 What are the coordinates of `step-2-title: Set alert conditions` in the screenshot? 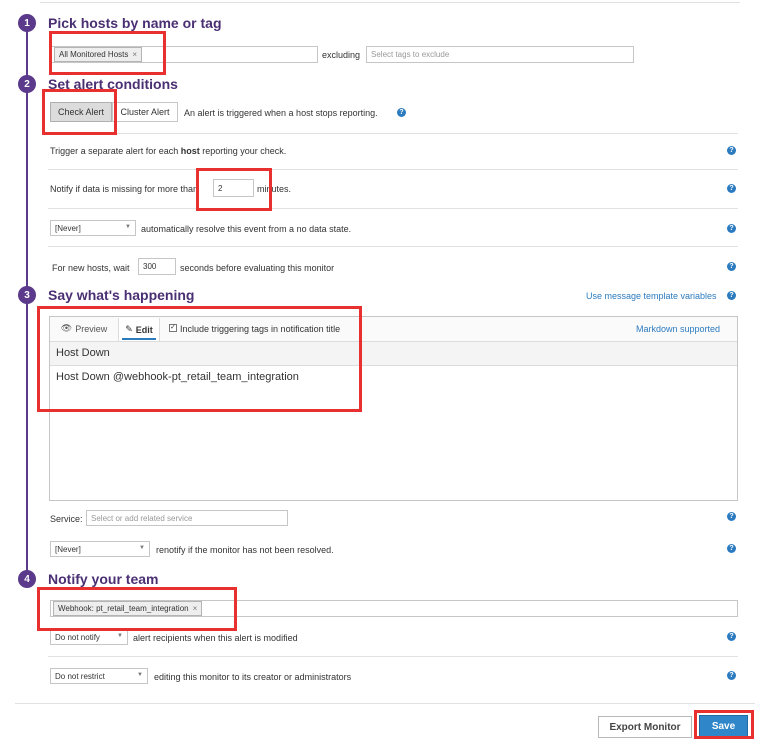 It's located at (113, 84).